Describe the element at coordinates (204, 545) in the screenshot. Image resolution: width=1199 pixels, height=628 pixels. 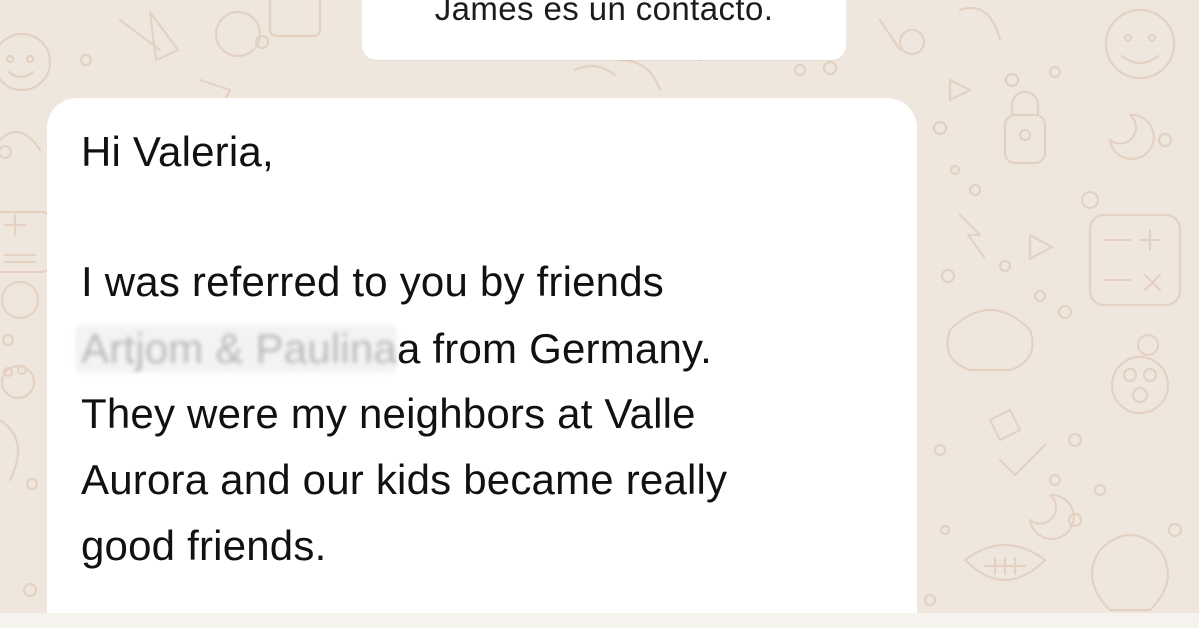
I see `message-line: good friends.` at that location.